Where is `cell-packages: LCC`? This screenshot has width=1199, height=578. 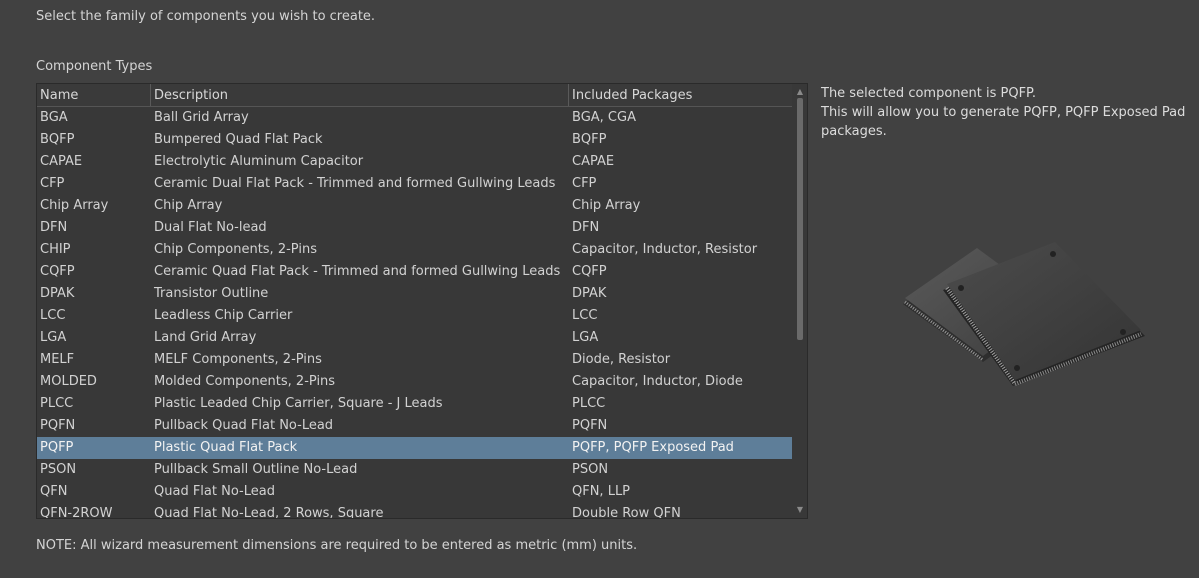
cell-packages: LCC is located at coordinates (585, 315).